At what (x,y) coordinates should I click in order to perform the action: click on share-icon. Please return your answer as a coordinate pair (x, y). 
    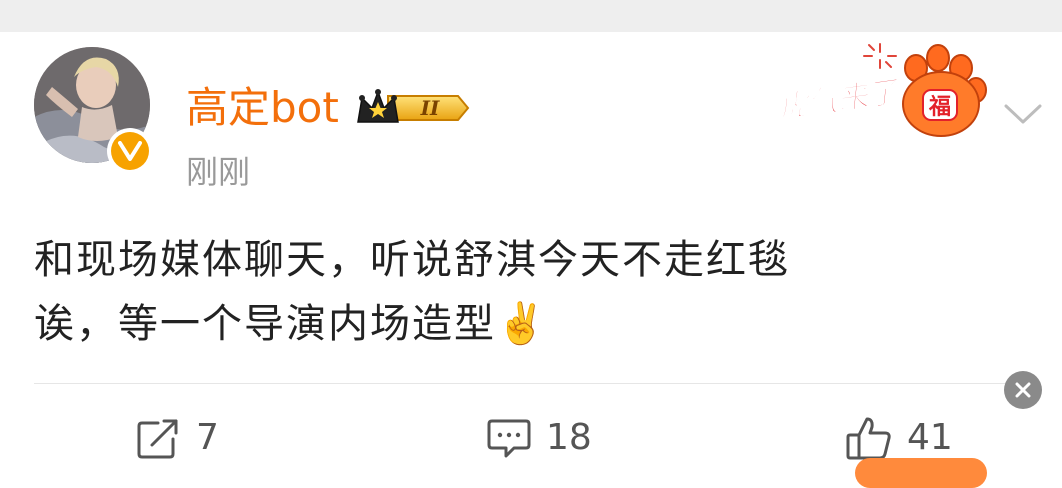
    Looking at the image, I should click on (157, 439).